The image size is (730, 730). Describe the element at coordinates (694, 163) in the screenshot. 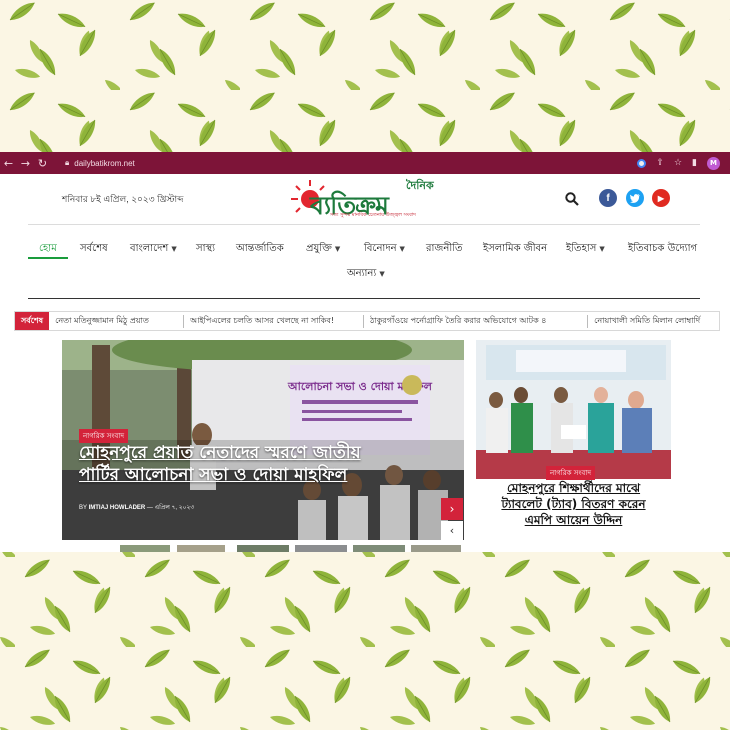

I see `side-panel-icon: ▮` at that location.